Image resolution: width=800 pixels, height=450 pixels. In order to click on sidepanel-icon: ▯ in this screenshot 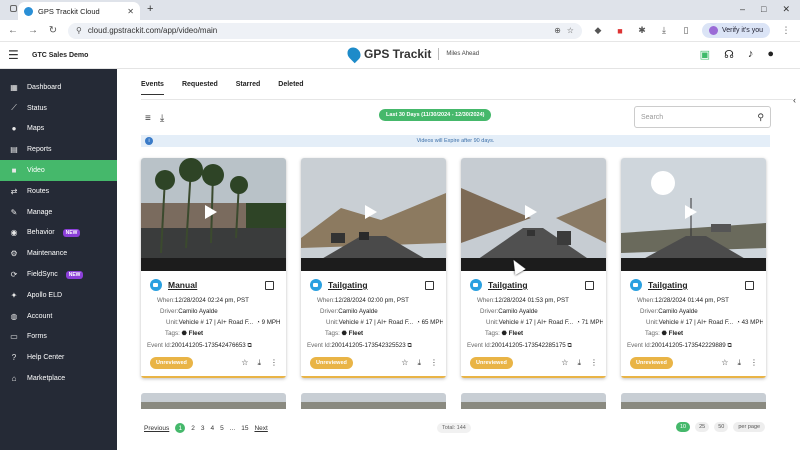, I will do `click(686, 30)`.